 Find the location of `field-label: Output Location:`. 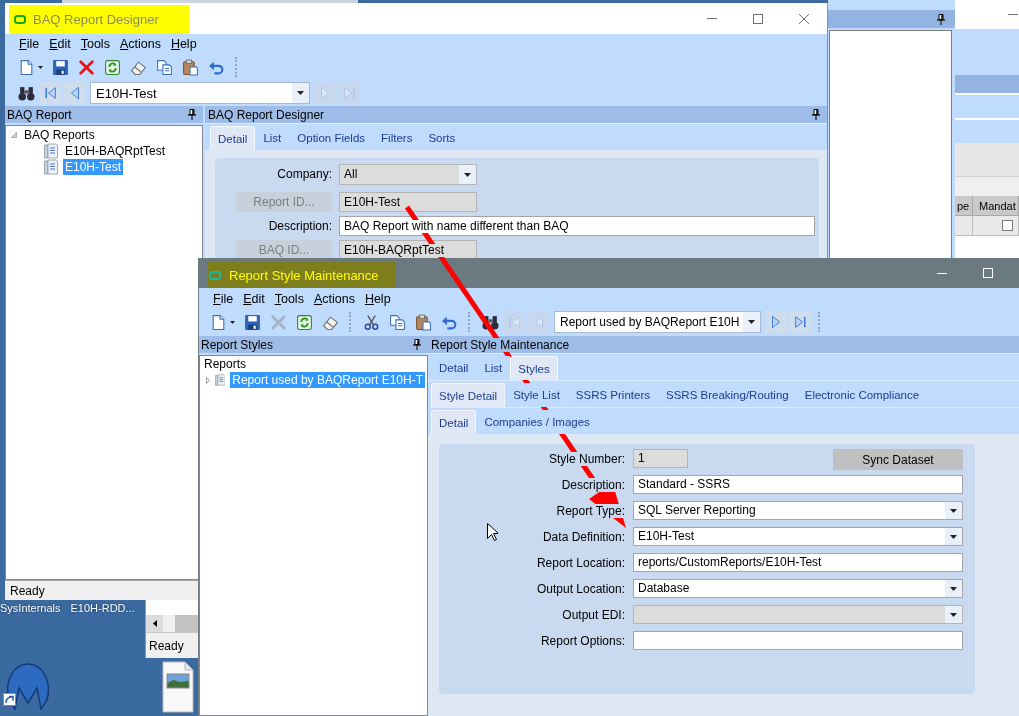

field-label: Output Location: is located at coordinates (580, 588).